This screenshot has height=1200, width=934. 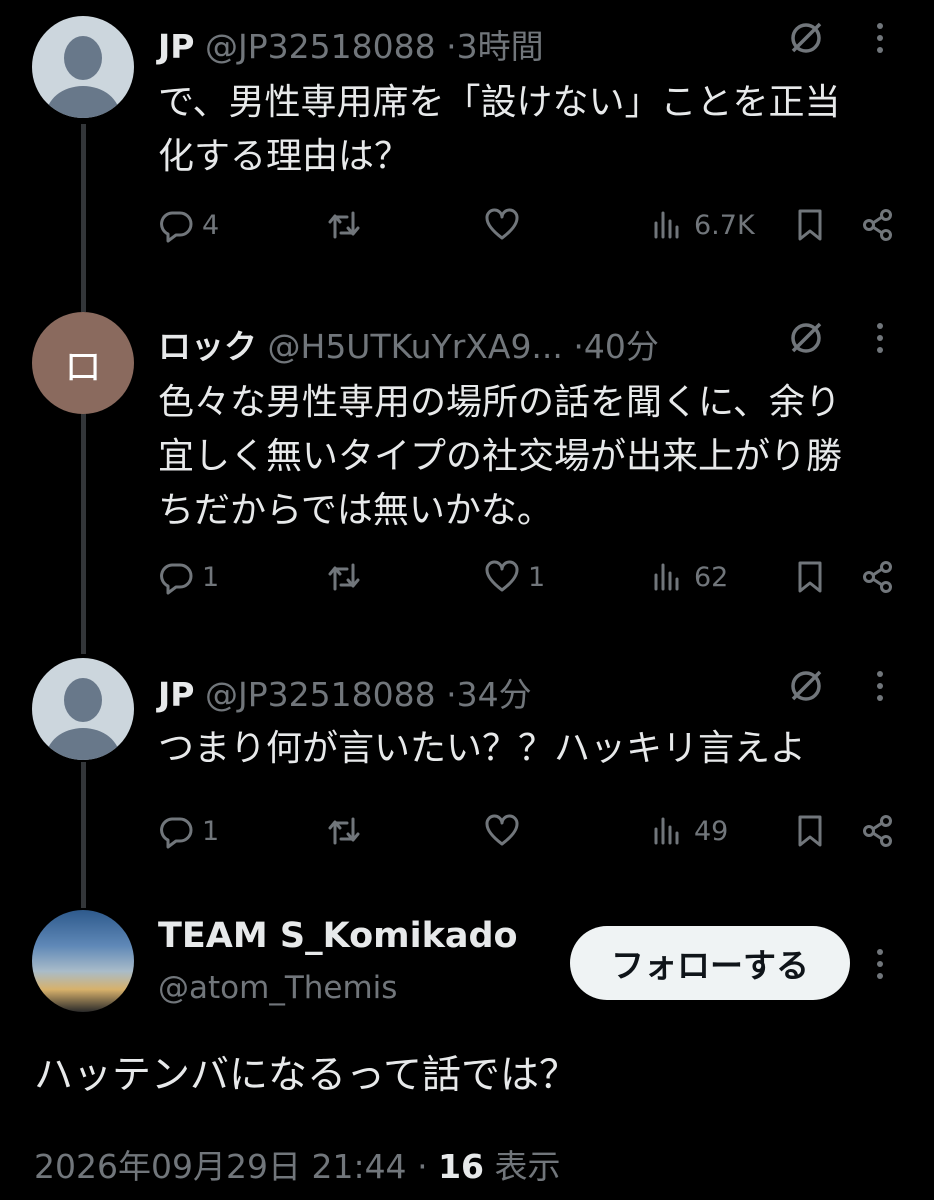 What do you see at coordinates (338, 936) in the screenshot?
I see `author-name: TEAM S_Komikado` at bounding box center [338, 936].